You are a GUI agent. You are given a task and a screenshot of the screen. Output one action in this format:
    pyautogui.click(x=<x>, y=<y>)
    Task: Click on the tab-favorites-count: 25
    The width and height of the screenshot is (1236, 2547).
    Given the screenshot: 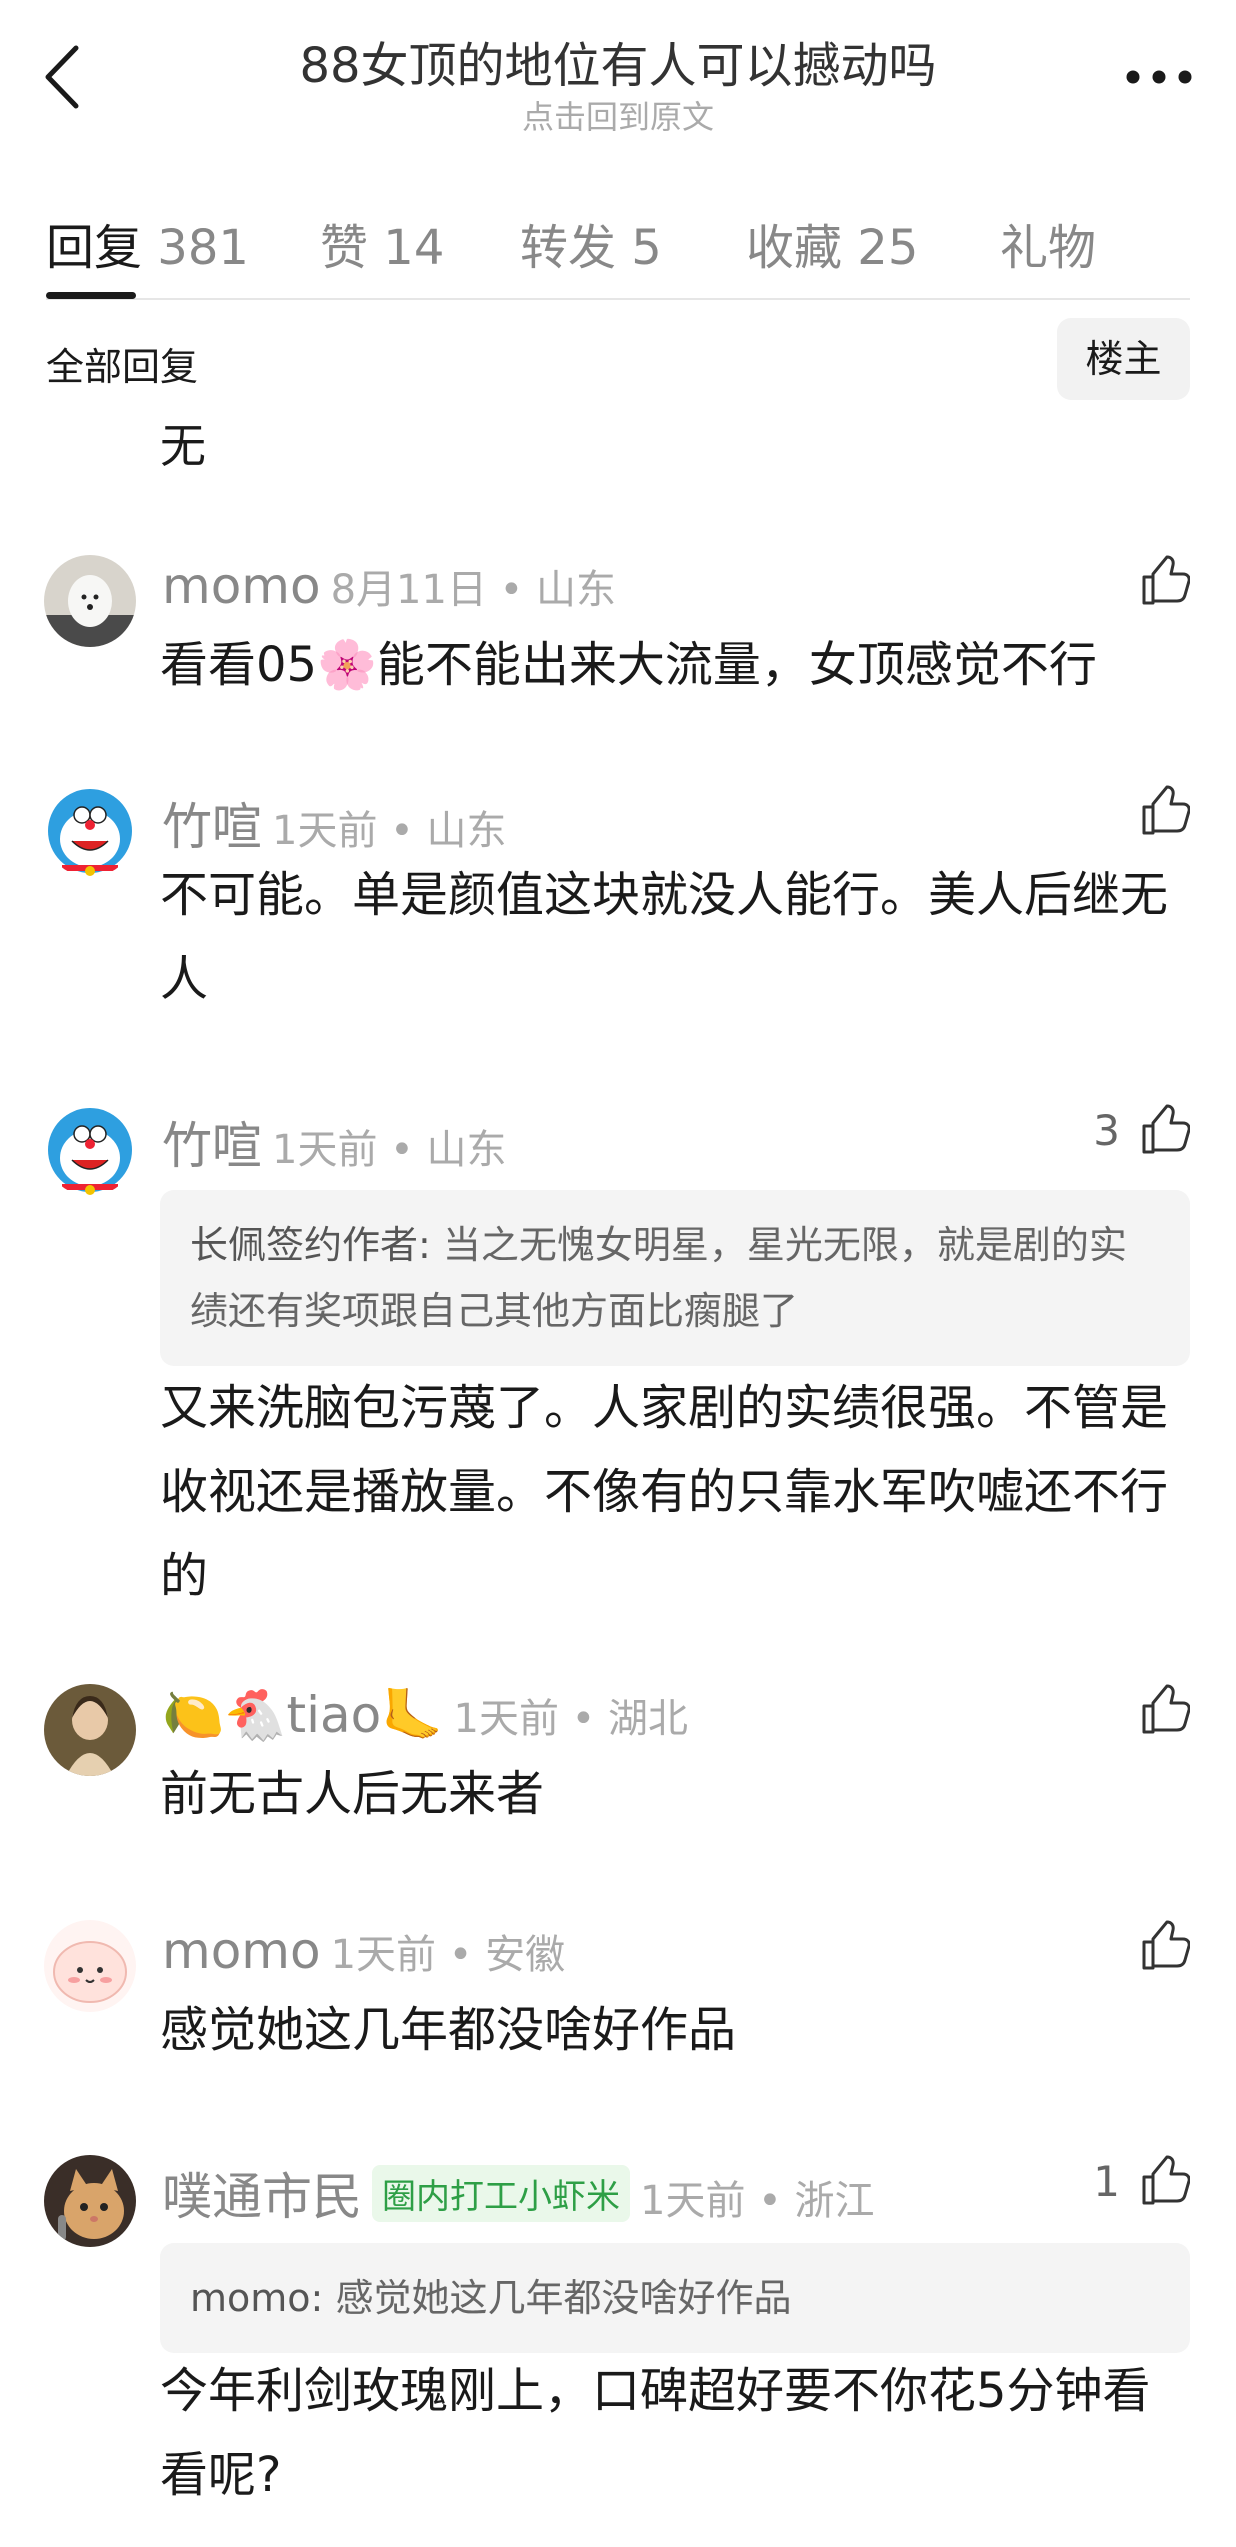 What is the action you would take?
    pyautogui.click(x=888, y=248)
    